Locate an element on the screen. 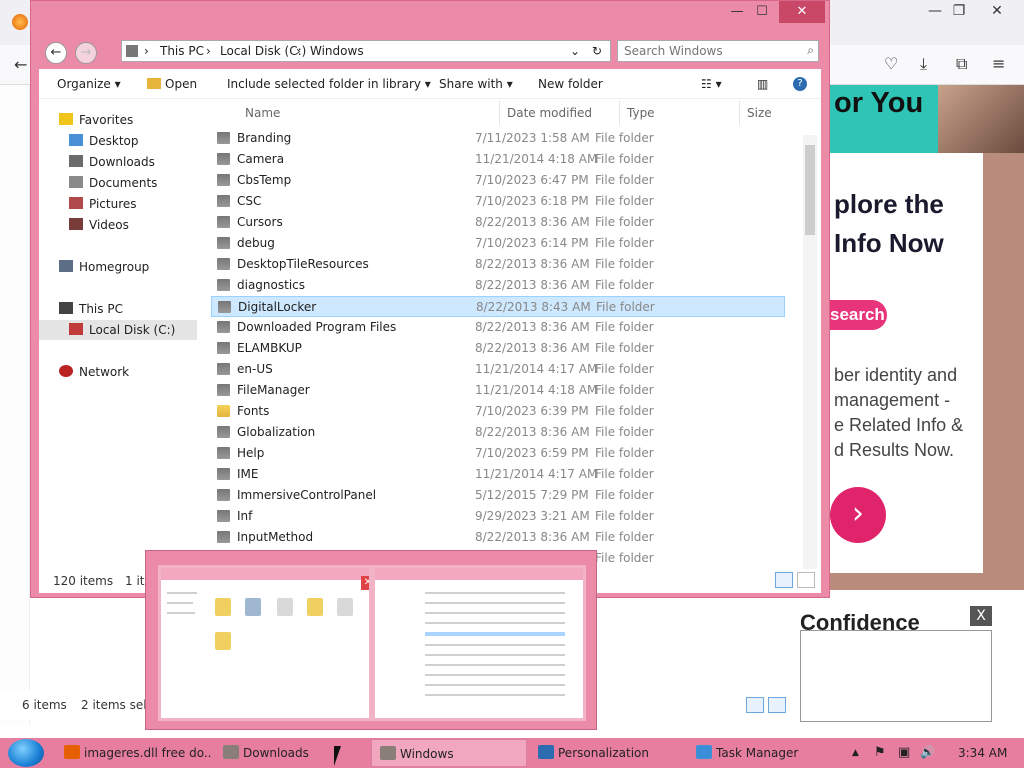 This screenshot has height=768, width=1024. ad-go-button: › is located at coordinates (858, 515).